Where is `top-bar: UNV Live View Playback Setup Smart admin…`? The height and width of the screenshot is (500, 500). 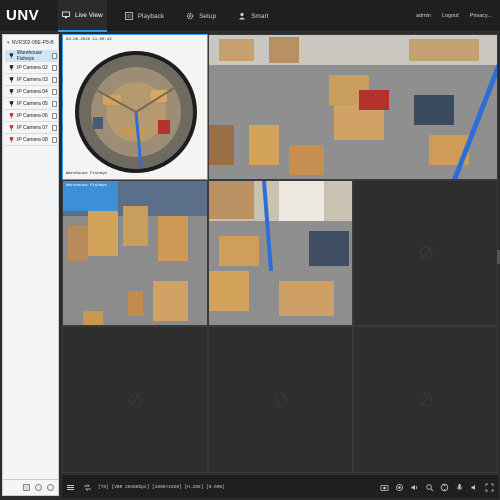
top-bar: UNV Live View Playback Setup Smart admin… is located at coordinates (250, 16).